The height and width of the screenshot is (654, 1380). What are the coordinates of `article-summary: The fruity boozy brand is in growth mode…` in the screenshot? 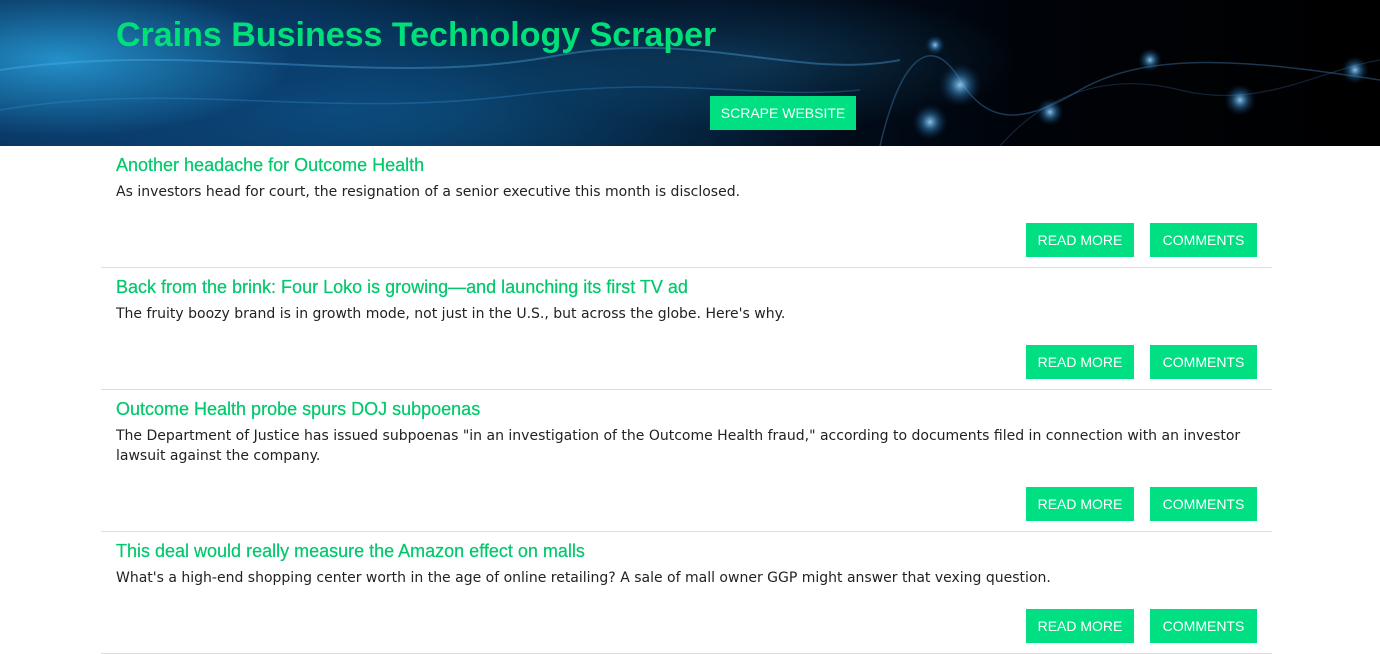 It's located at (451, 314).